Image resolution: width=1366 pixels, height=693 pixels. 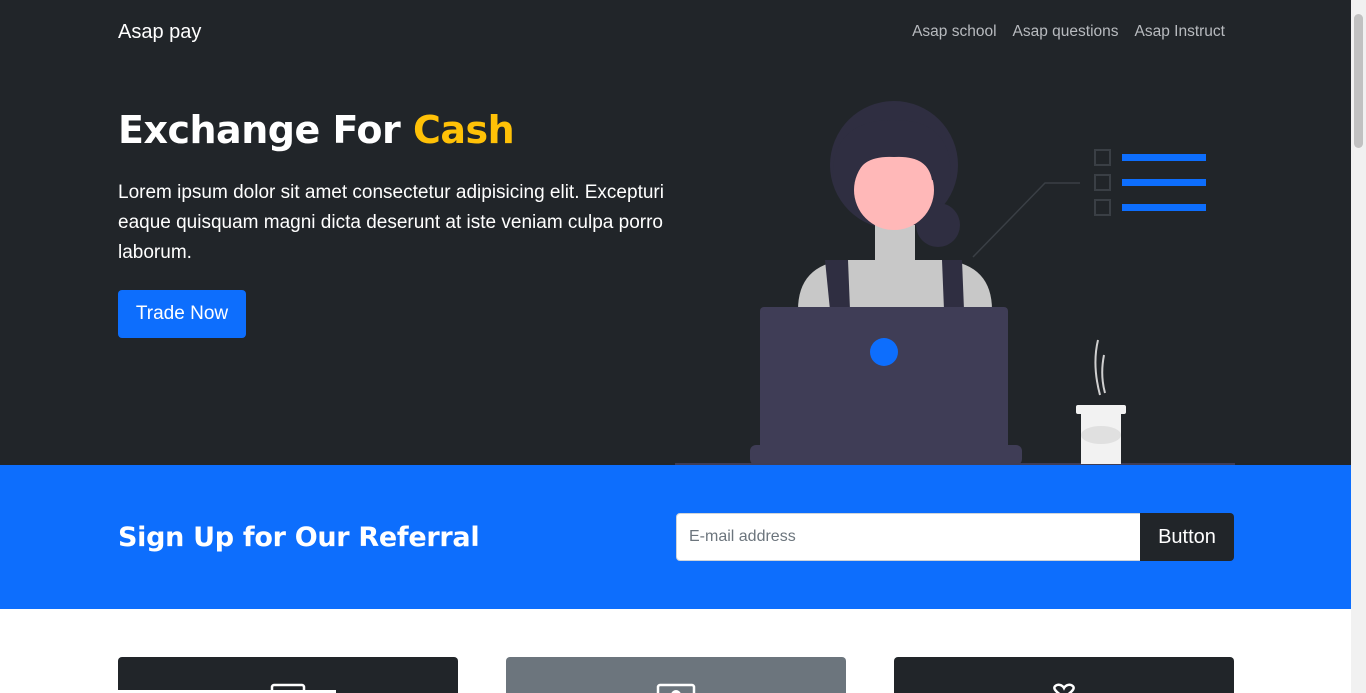 I want to click on nav-link-asap-school: Asap school, so click(x=954, y=32).